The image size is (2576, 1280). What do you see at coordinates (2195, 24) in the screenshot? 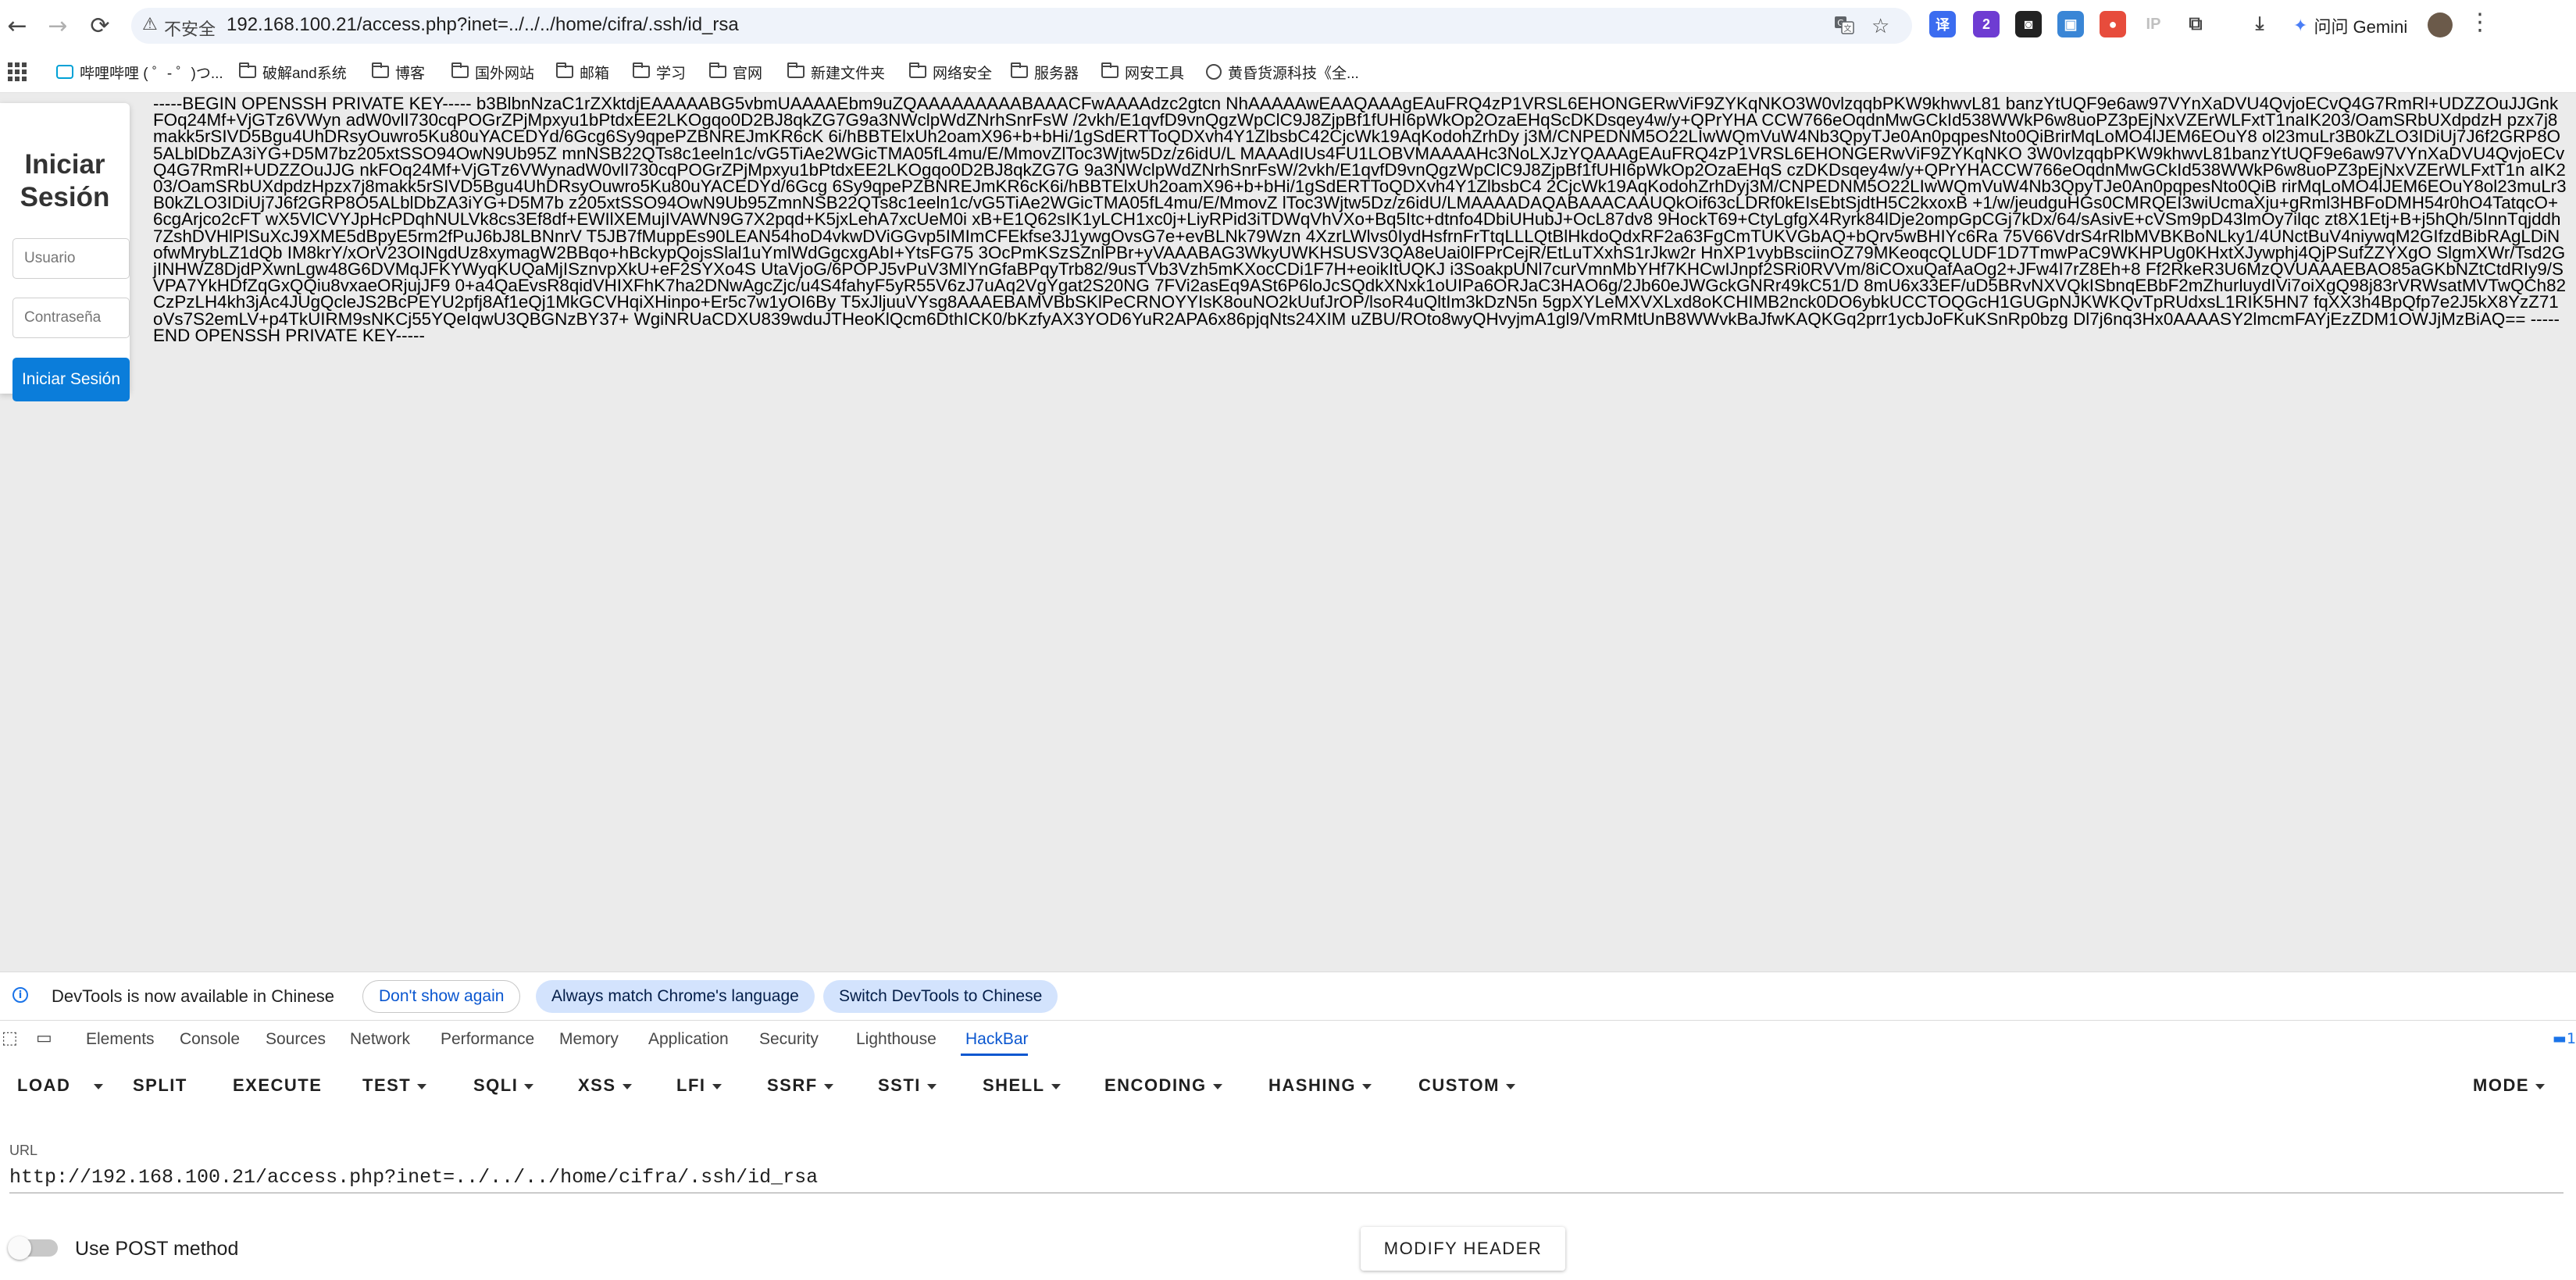
I see `extensions-puzzle-icon: ⧉` at bounding box center [2195, 24].